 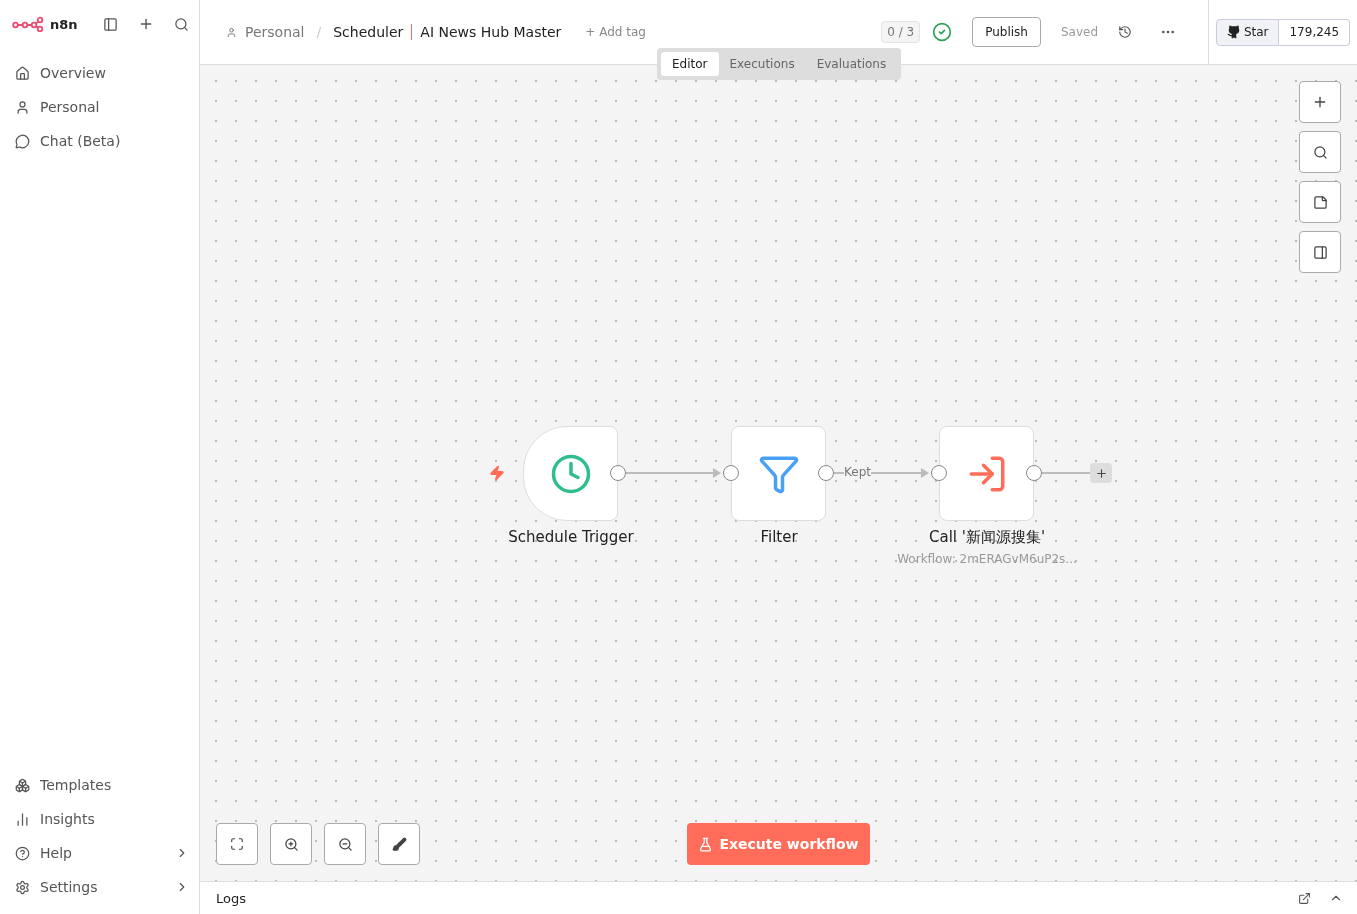 I want to click on user-icon, so click(x=231, y=32).